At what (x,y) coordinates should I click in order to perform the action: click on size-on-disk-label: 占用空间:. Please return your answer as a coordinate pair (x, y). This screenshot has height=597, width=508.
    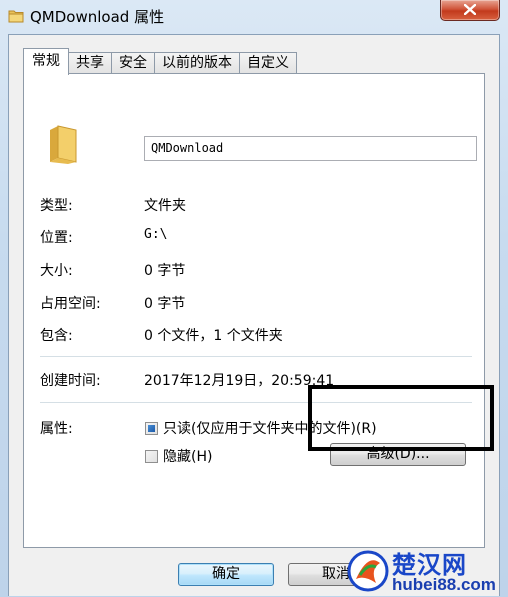
    Looking at the image, I should click on (70, 304).